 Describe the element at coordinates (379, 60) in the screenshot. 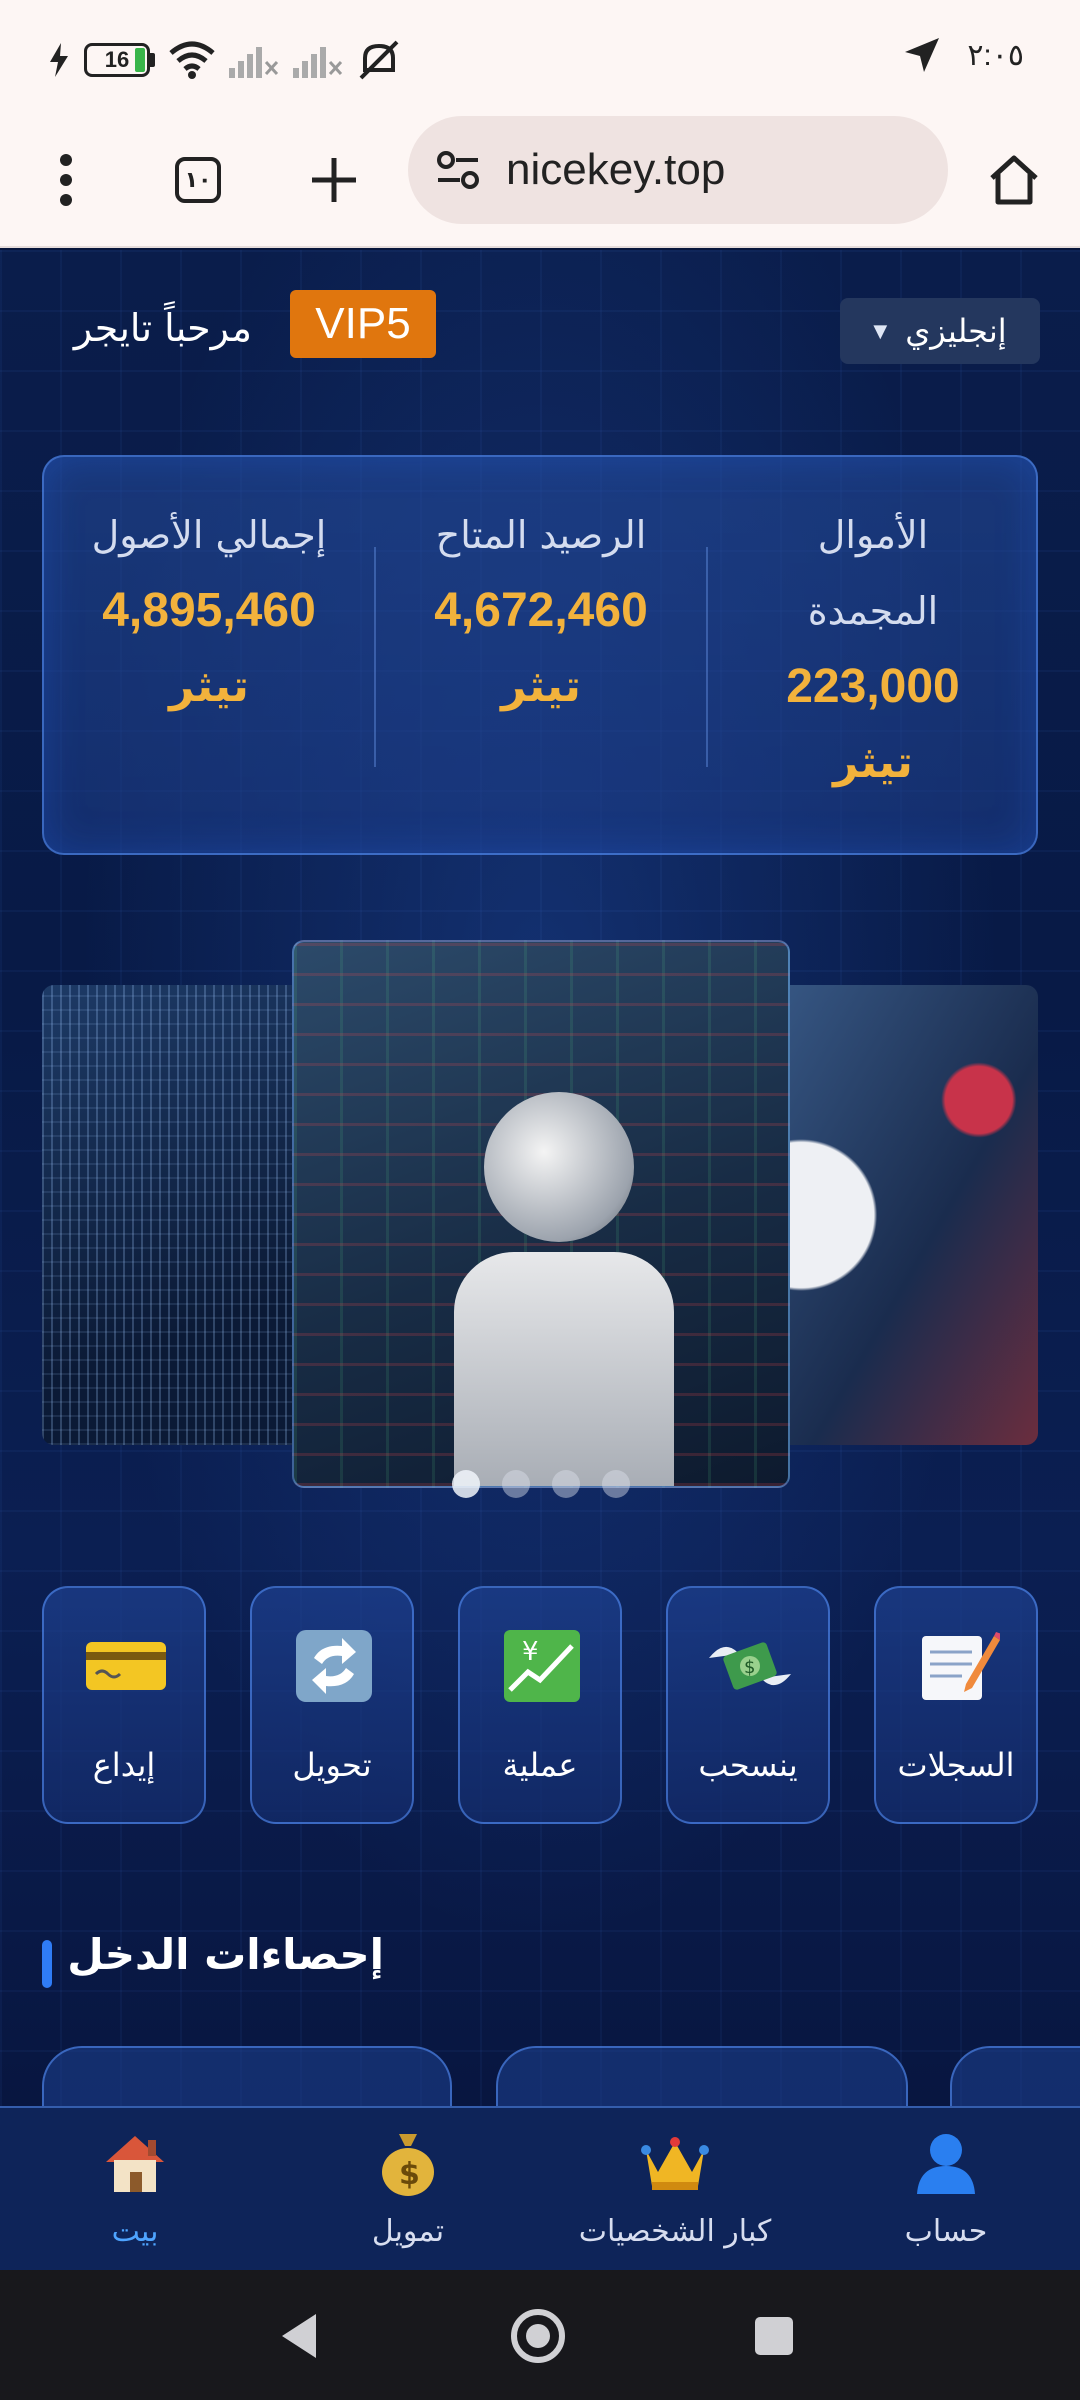

I see `mute-icon` at that location.